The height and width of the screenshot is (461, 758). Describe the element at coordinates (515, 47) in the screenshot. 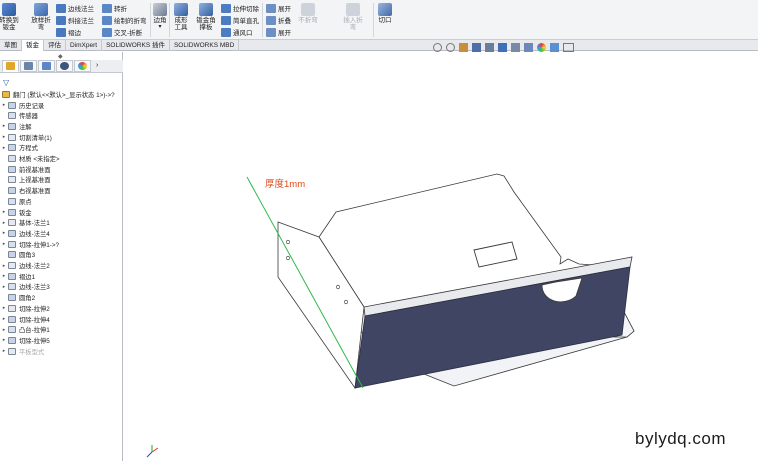

I see `display-style-icon` at that location.